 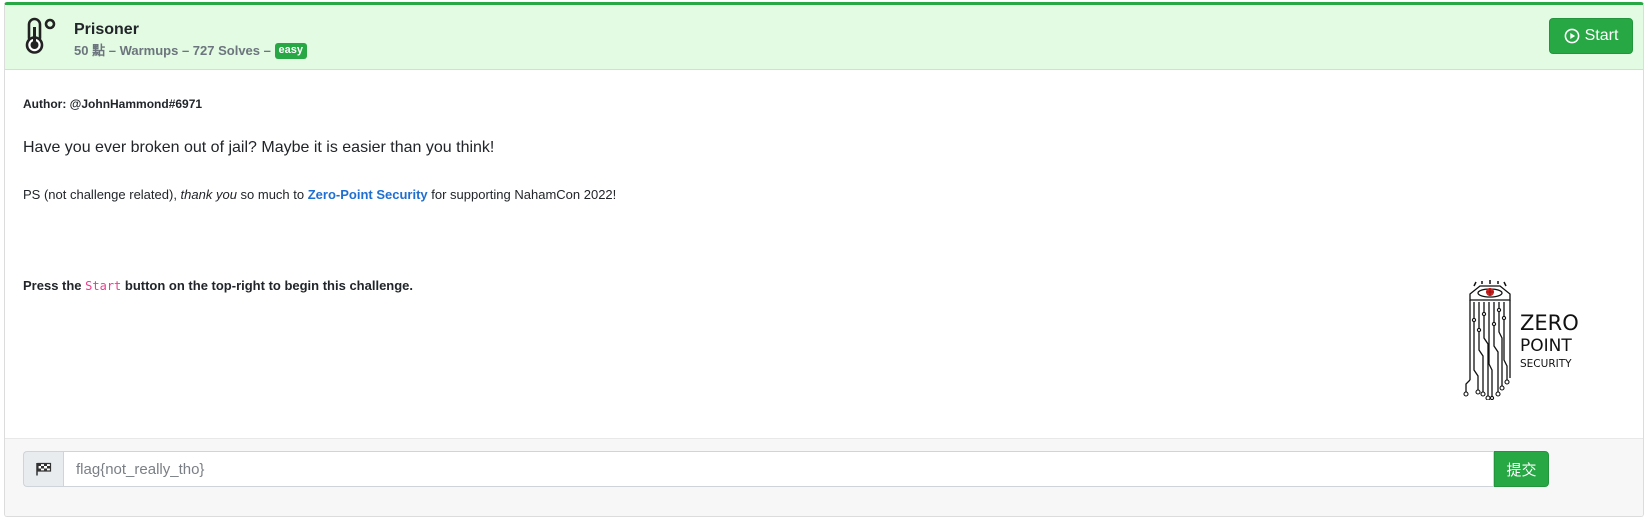 What do you see at coordinates (1546, 346) in the screenshot?
I see `logo-line-point: POINT` at bounding box center [1546, 346].